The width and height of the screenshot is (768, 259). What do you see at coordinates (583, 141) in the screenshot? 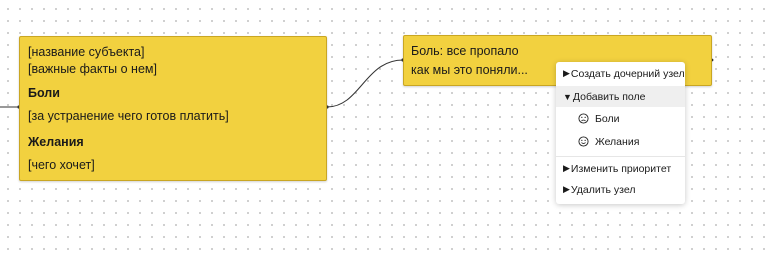
I see `smile-icon` at bounding box center [583, 141].